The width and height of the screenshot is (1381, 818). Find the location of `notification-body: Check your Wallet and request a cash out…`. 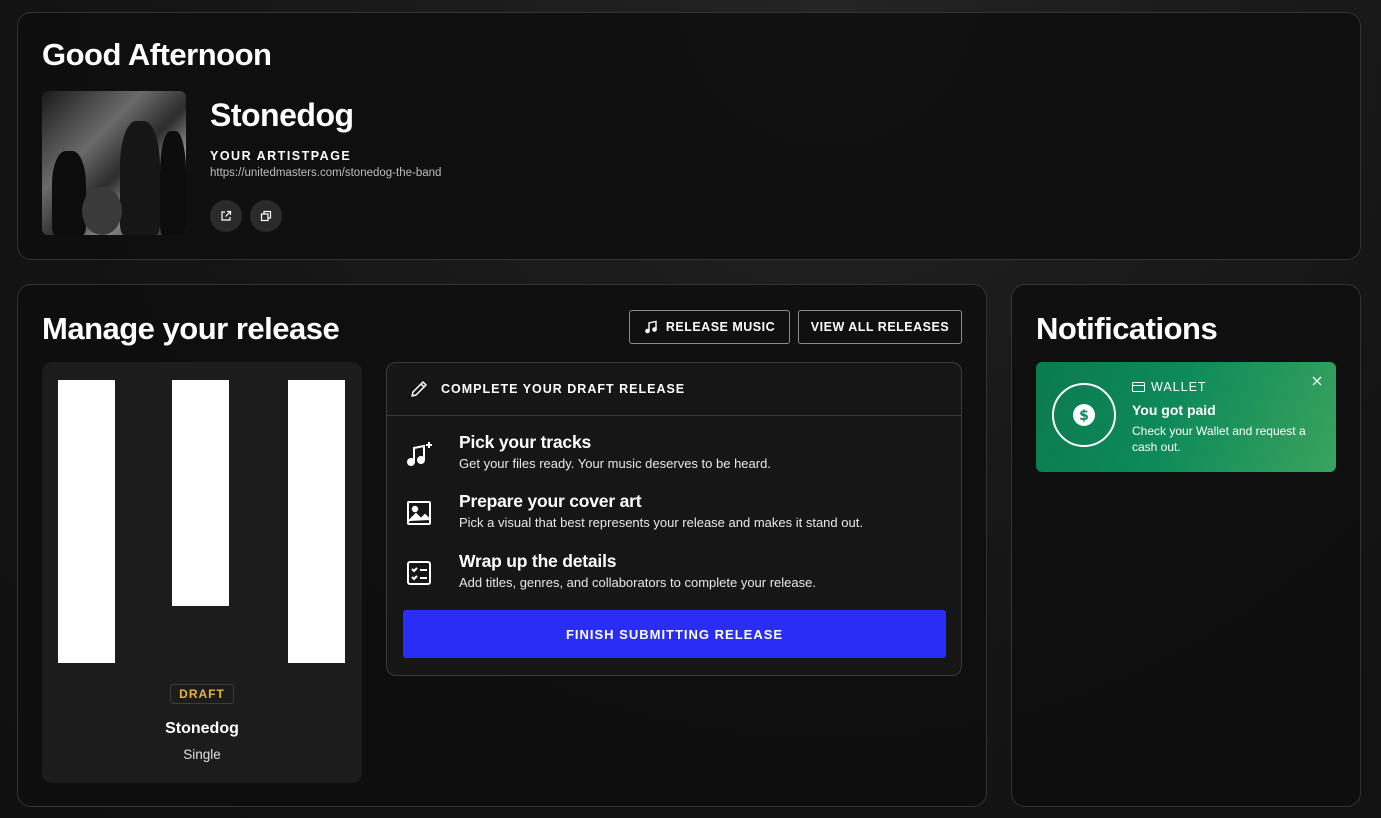

notification-body: Check your Wallet and request a cash out… is located at coordinates (1219, 439).